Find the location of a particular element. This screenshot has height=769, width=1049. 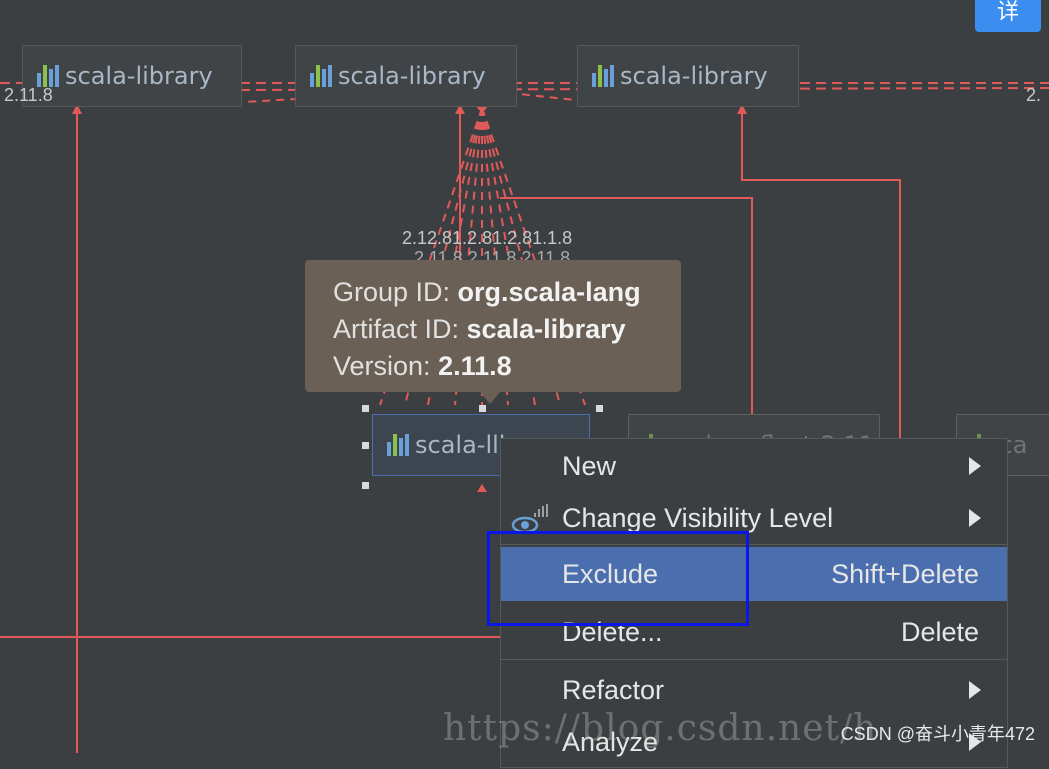

node-scala-library-2: scala-library is located at coordinates (406, 76).